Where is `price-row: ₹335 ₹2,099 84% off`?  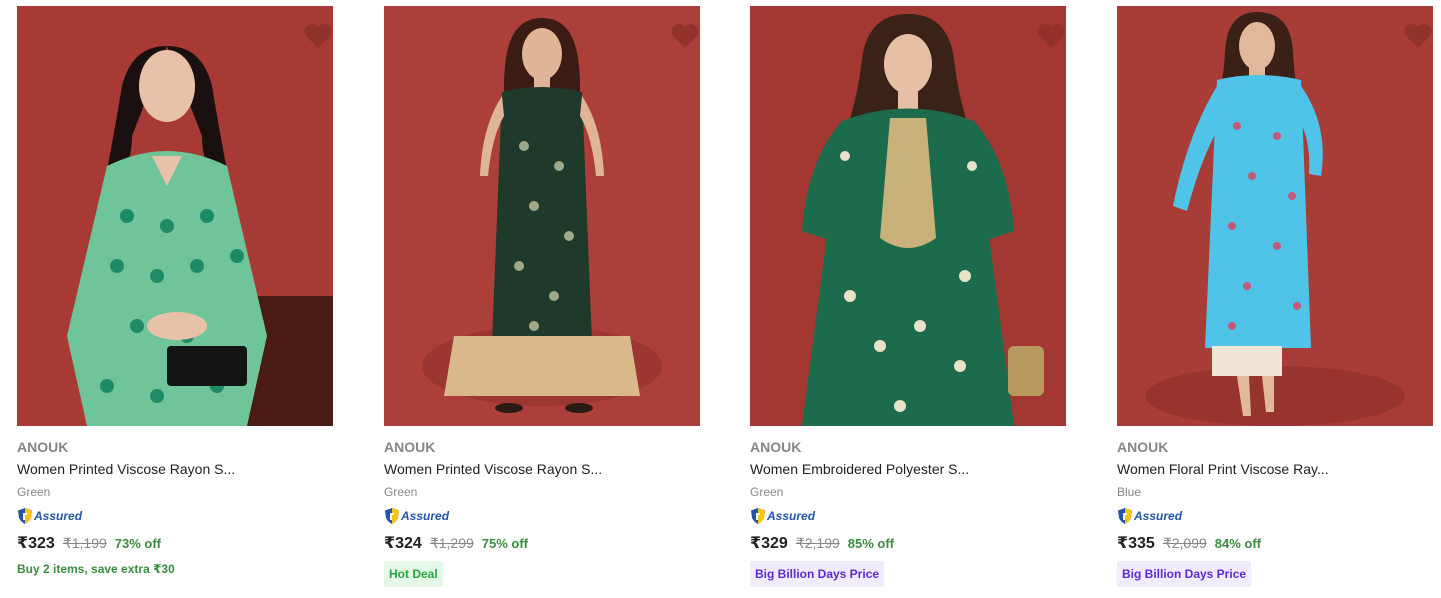
price-row: ₹335 ₹2,099 84% off is located at coordinates (1275, 544).